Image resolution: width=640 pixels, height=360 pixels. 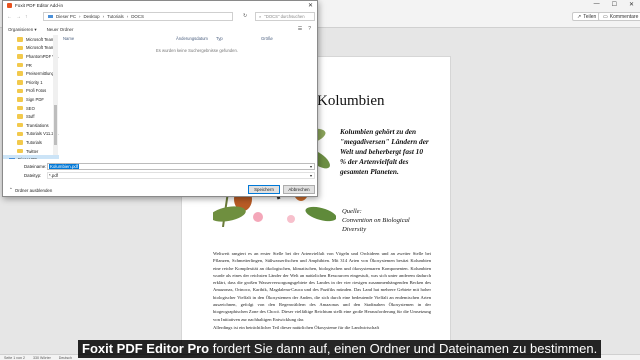 I want to click on dialog-toolbar: Organisieren ▾ Neuer Ordner ☰ ?, so click(x=160, y=29).